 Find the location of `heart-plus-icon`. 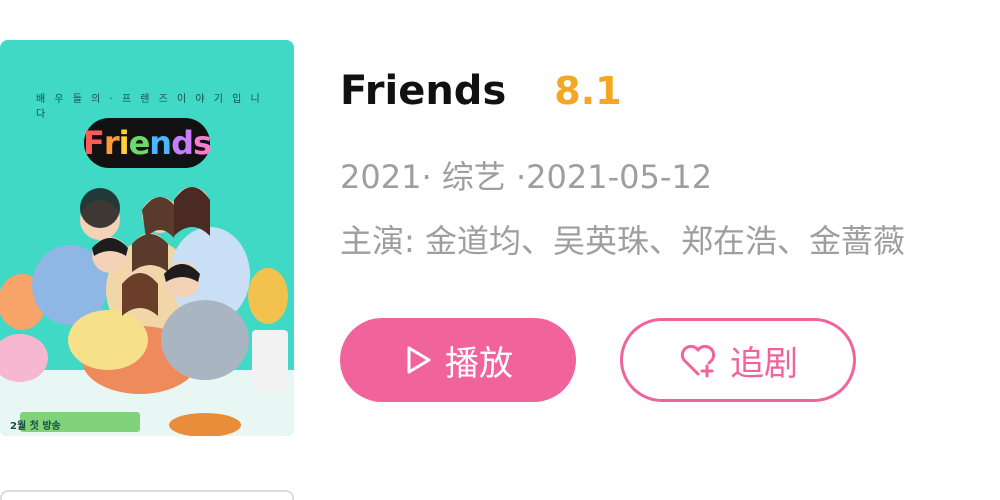

heart-plus-icon is located at coordinates (698, 360).